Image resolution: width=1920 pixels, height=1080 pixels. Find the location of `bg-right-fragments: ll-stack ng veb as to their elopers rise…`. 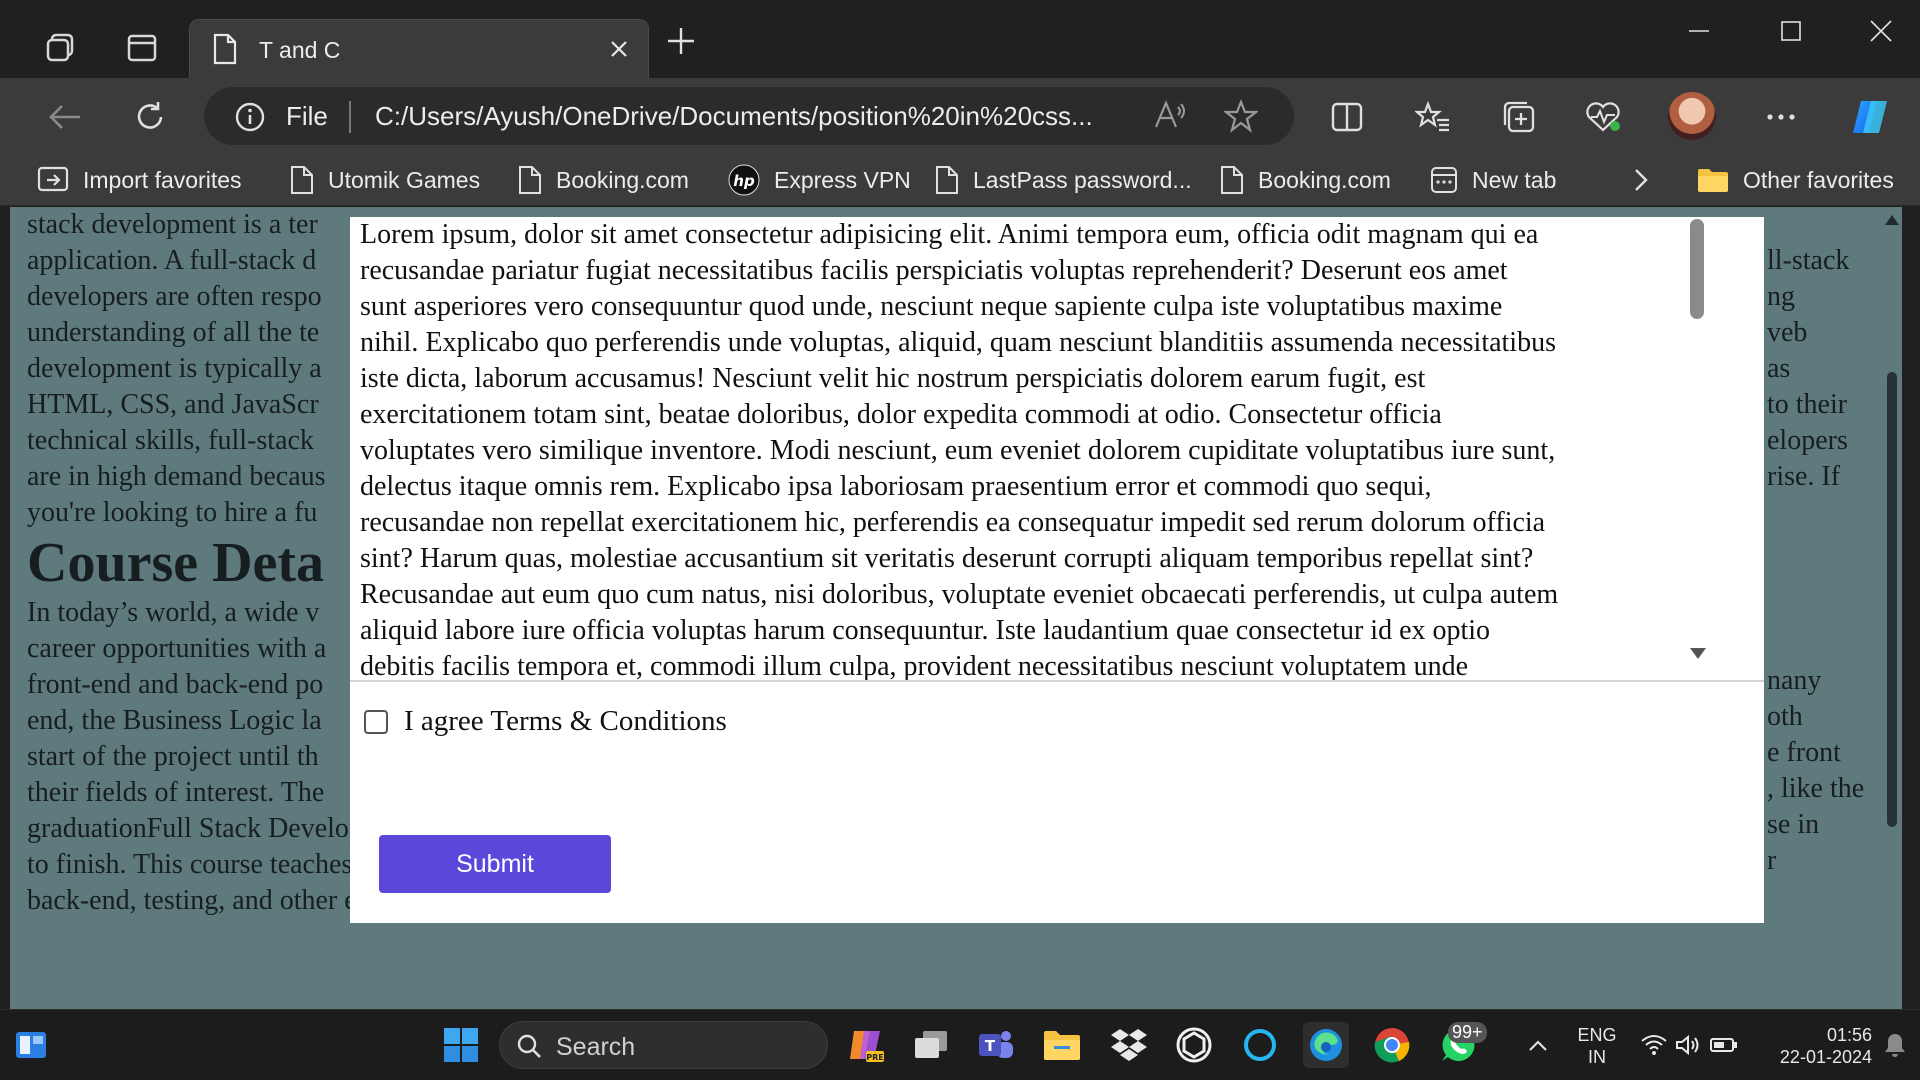

bg-right-fragments: ll-stack ng veb as to their elopers rise… is located at coordinates (1815, 543).